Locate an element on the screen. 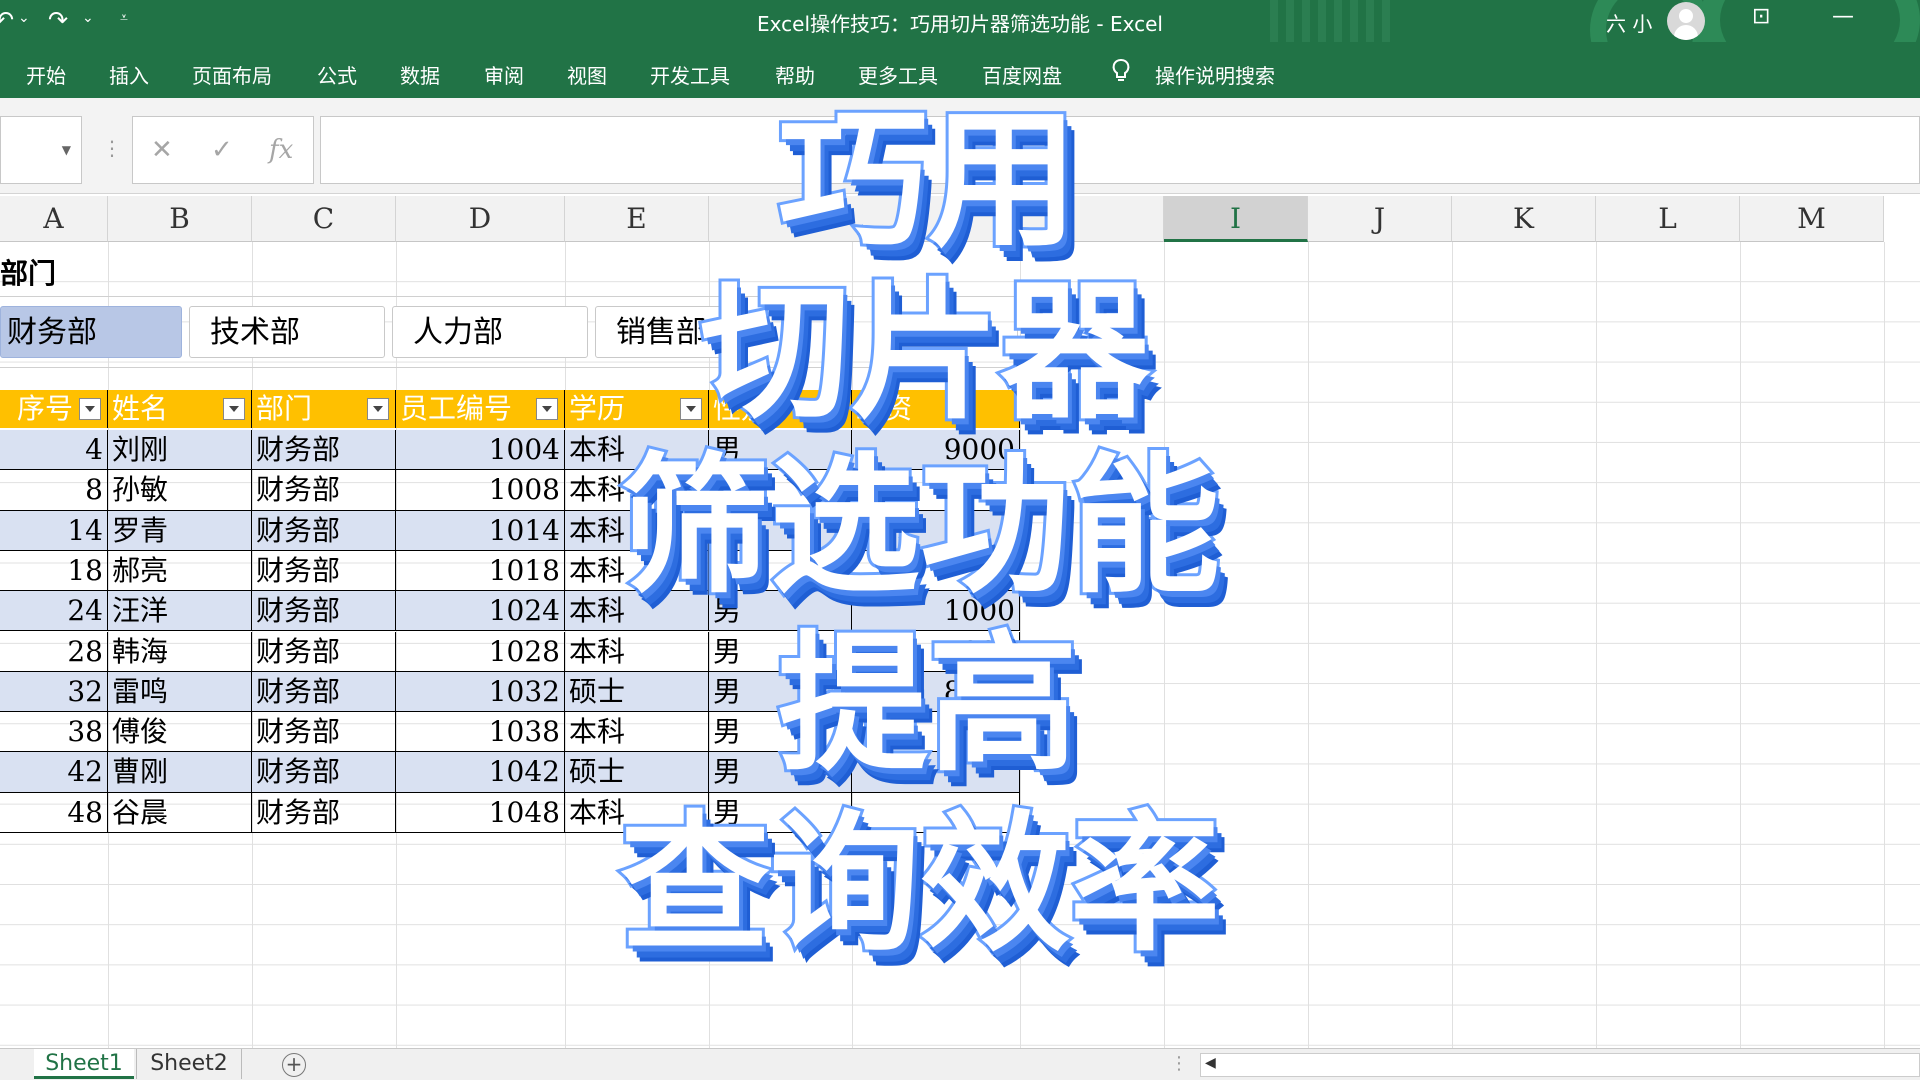 The height and width of the screenshot is (1080, 1920). cell-name: 雷鸣 is located at coordinates (180, 691).